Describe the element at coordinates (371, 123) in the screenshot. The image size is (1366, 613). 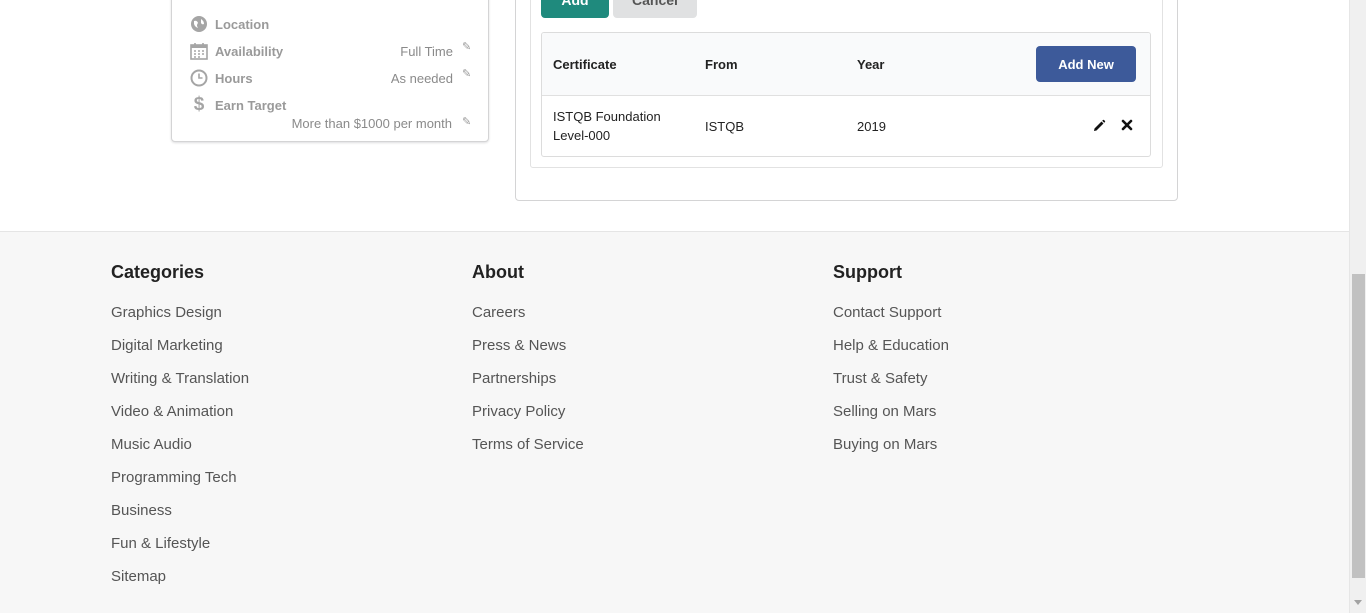
I see `earn-target-value: More than $1000 per month` at that location.